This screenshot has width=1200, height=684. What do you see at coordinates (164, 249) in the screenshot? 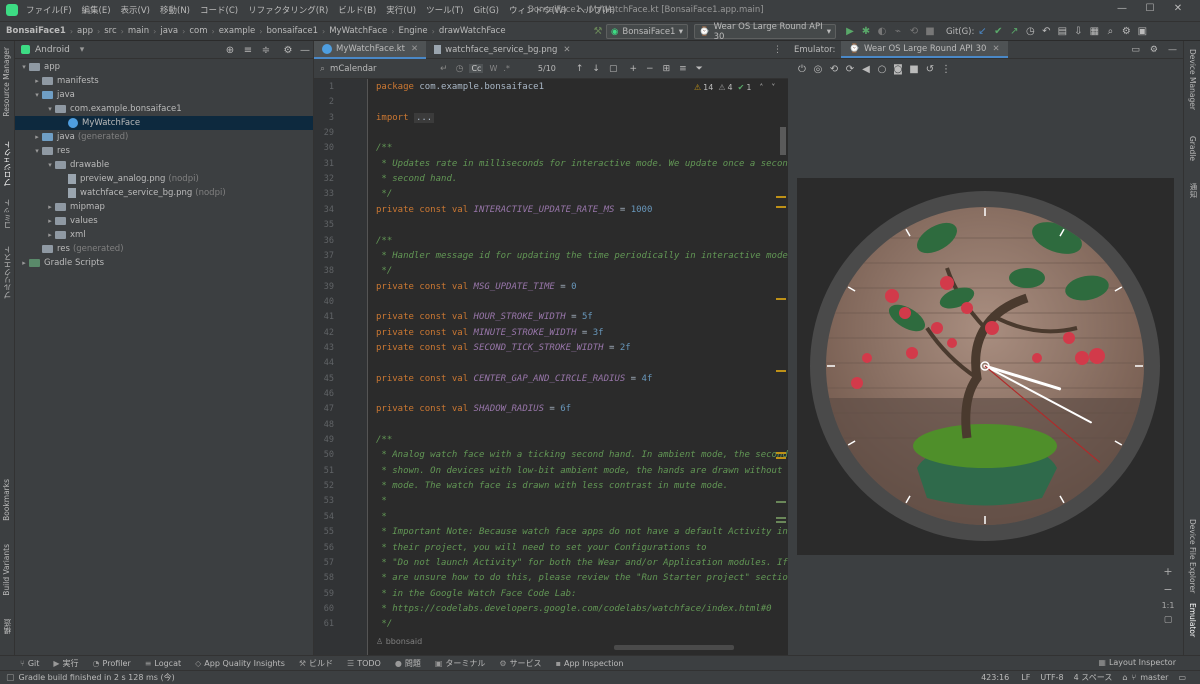
I see `tree-item: res (generated)` at bounding box center [164, 249].